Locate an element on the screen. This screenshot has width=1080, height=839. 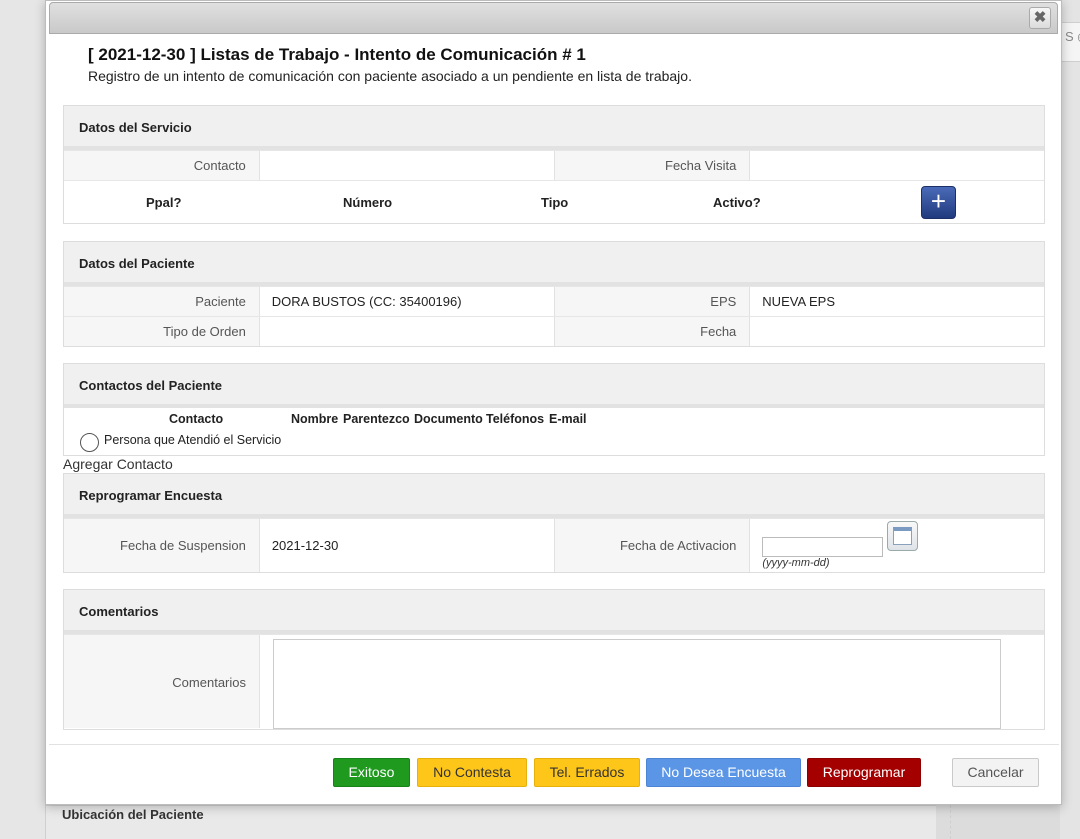
background-left-panel is located at coordinates (23, 419).